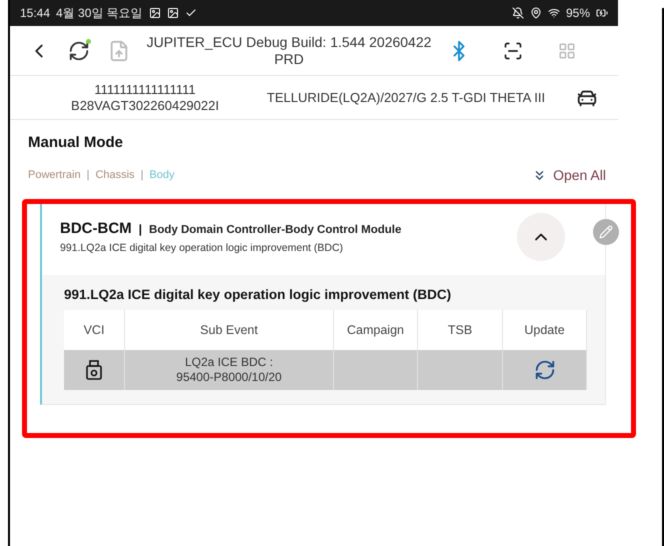 This screenshot has height=546, width=664. Describe the element at coordinates (119, 51) in the screenshot. I see `file-upload-icon` at that location.